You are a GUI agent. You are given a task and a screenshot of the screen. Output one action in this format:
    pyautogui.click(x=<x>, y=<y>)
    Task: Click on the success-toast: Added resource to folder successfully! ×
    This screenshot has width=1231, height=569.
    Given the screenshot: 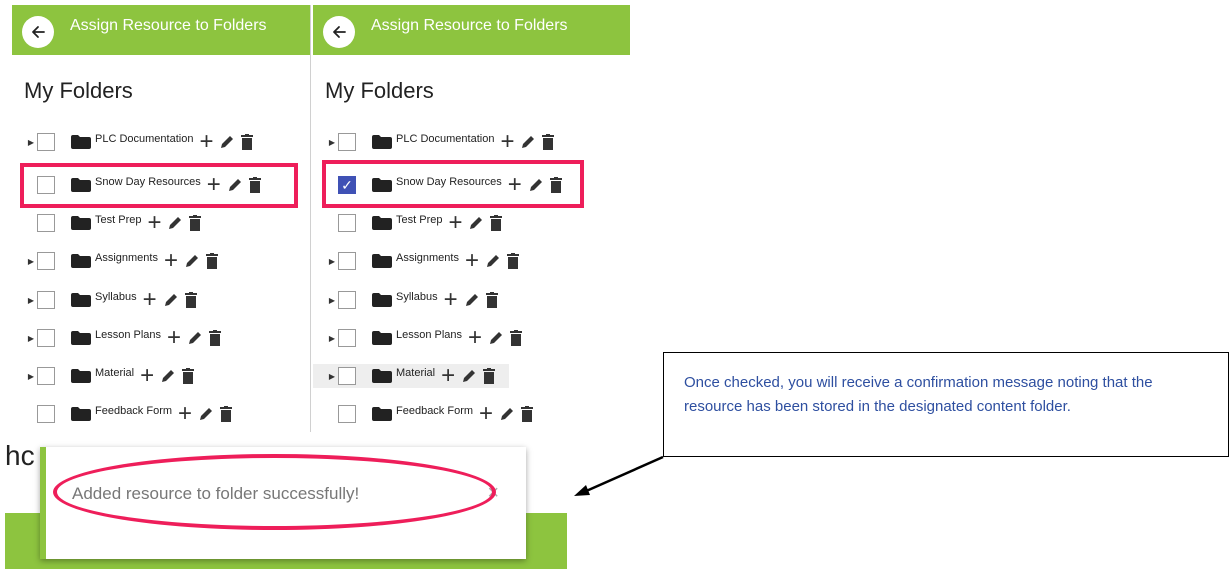 What is the action you would take?
    pyautogui.click(x=283, y=503)
    